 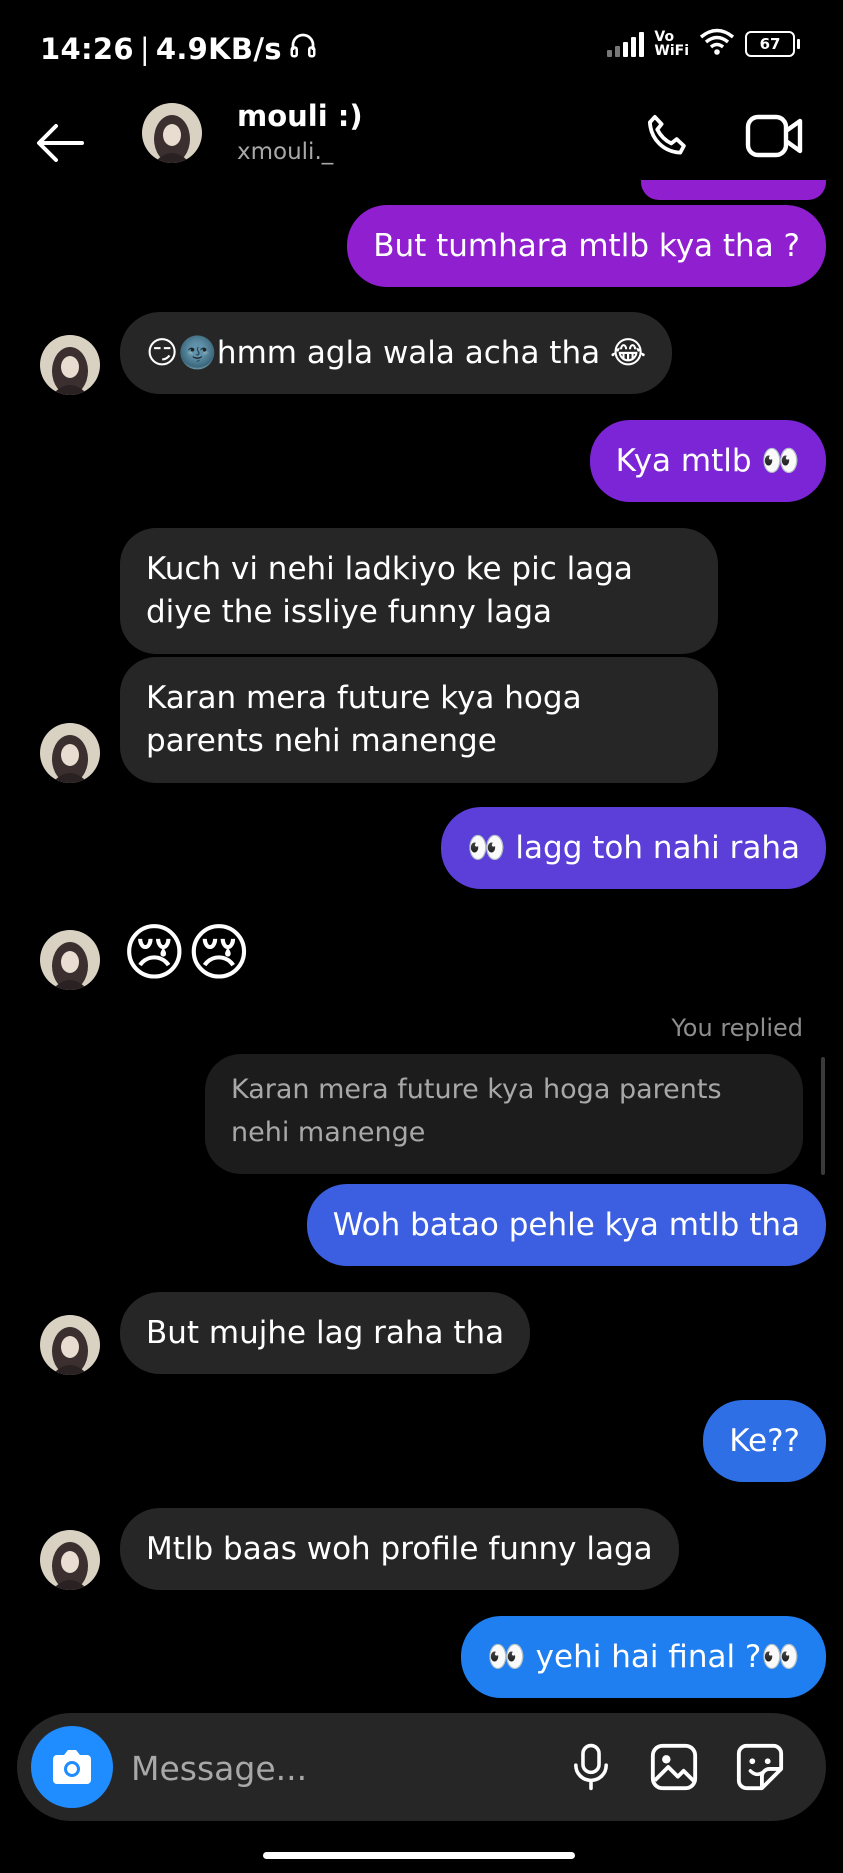 What do you see at coordinates (331, 1768) in the screenshot?
I see `message-input` at bounding box center [331, 1768].